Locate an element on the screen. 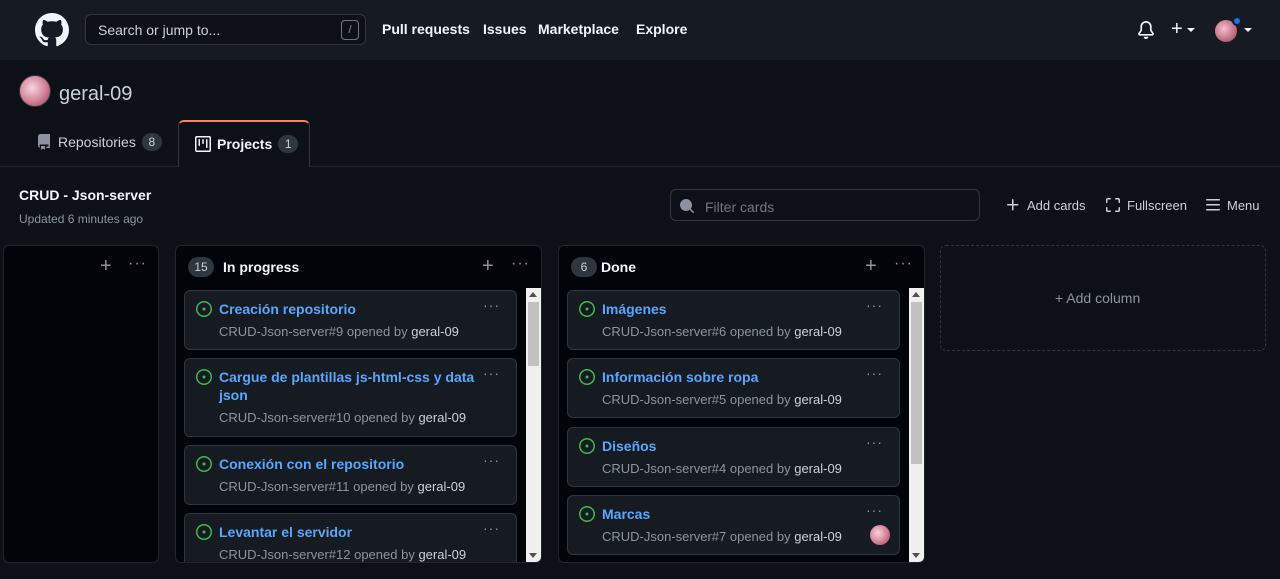  issue-card-title: Imágenes is located at coordinates (731, 309).